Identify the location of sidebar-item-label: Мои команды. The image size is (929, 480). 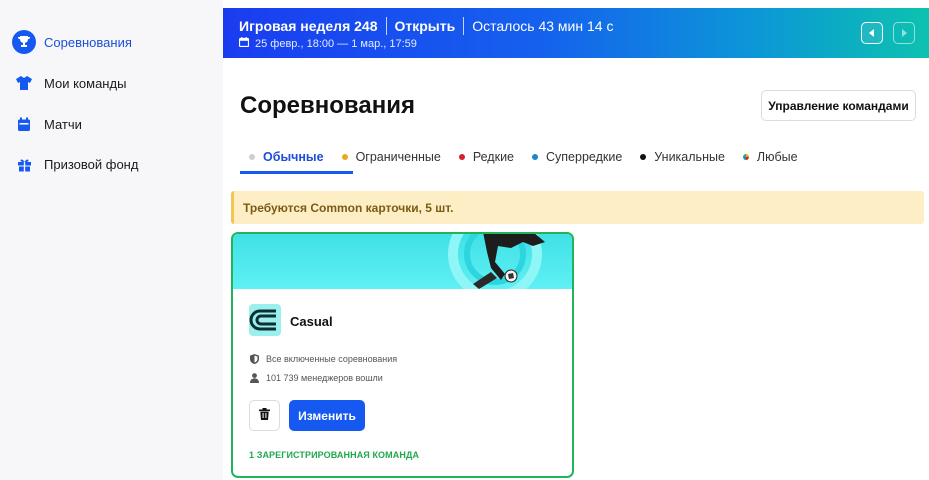
(85, 83).